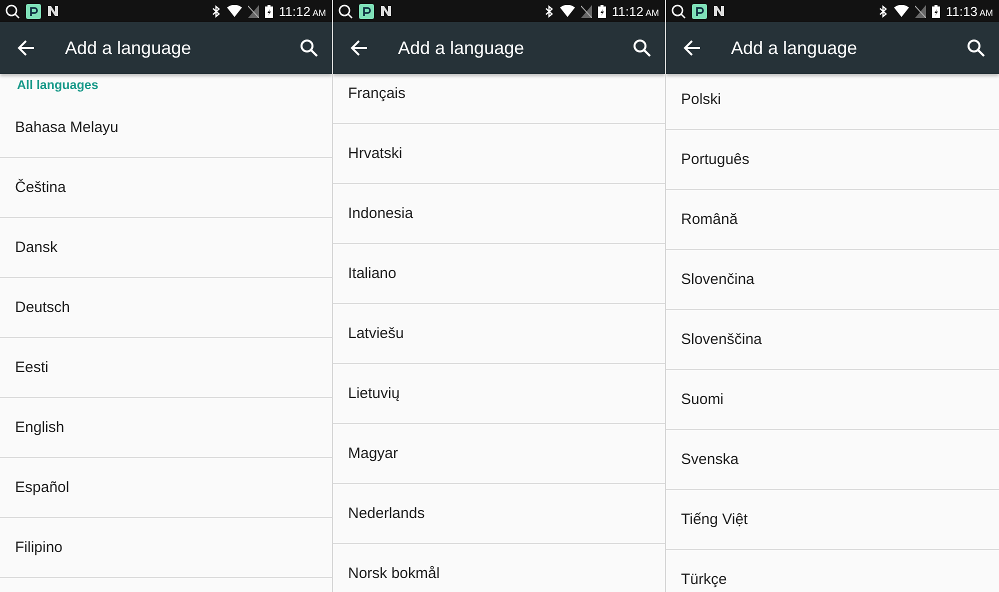 The image size is (999, 592). I want to click on language-item: Latviešu, so click(499, 334).